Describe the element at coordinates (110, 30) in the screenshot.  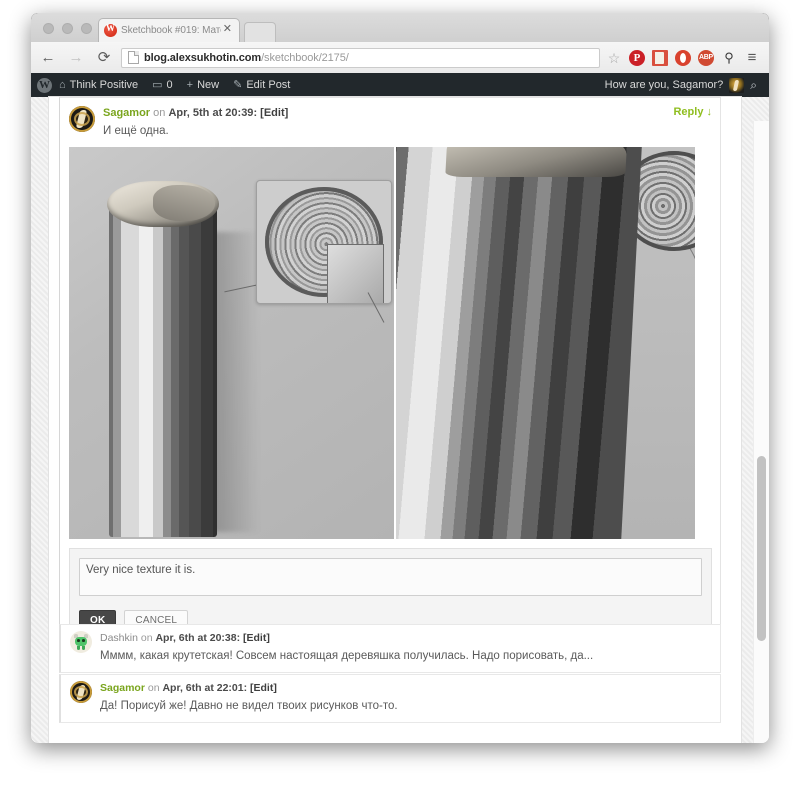
I see `wordpress-favicon-icon` at that location.